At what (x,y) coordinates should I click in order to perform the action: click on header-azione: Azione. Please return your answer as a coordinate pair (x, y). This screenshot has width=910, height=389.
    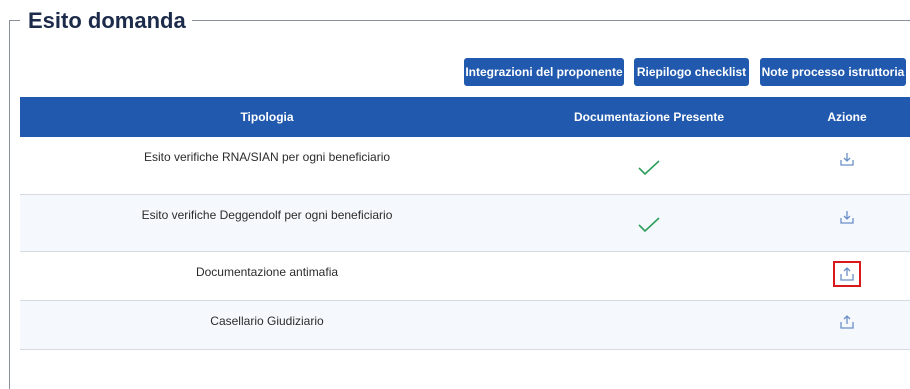
    Looking at the image, I should click on (847, 117).